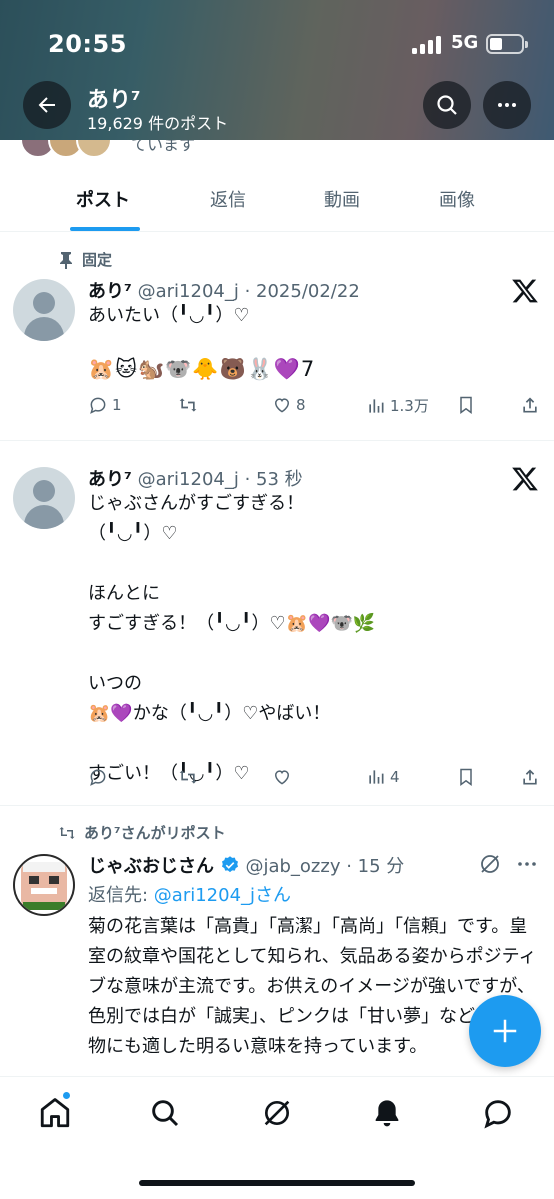 The height and width of the screenshot is (1199, 554). What do you see at coordinates (163, 147) in the screenshot?
I see `followers-text: ています` at bounding box center [163, 147].